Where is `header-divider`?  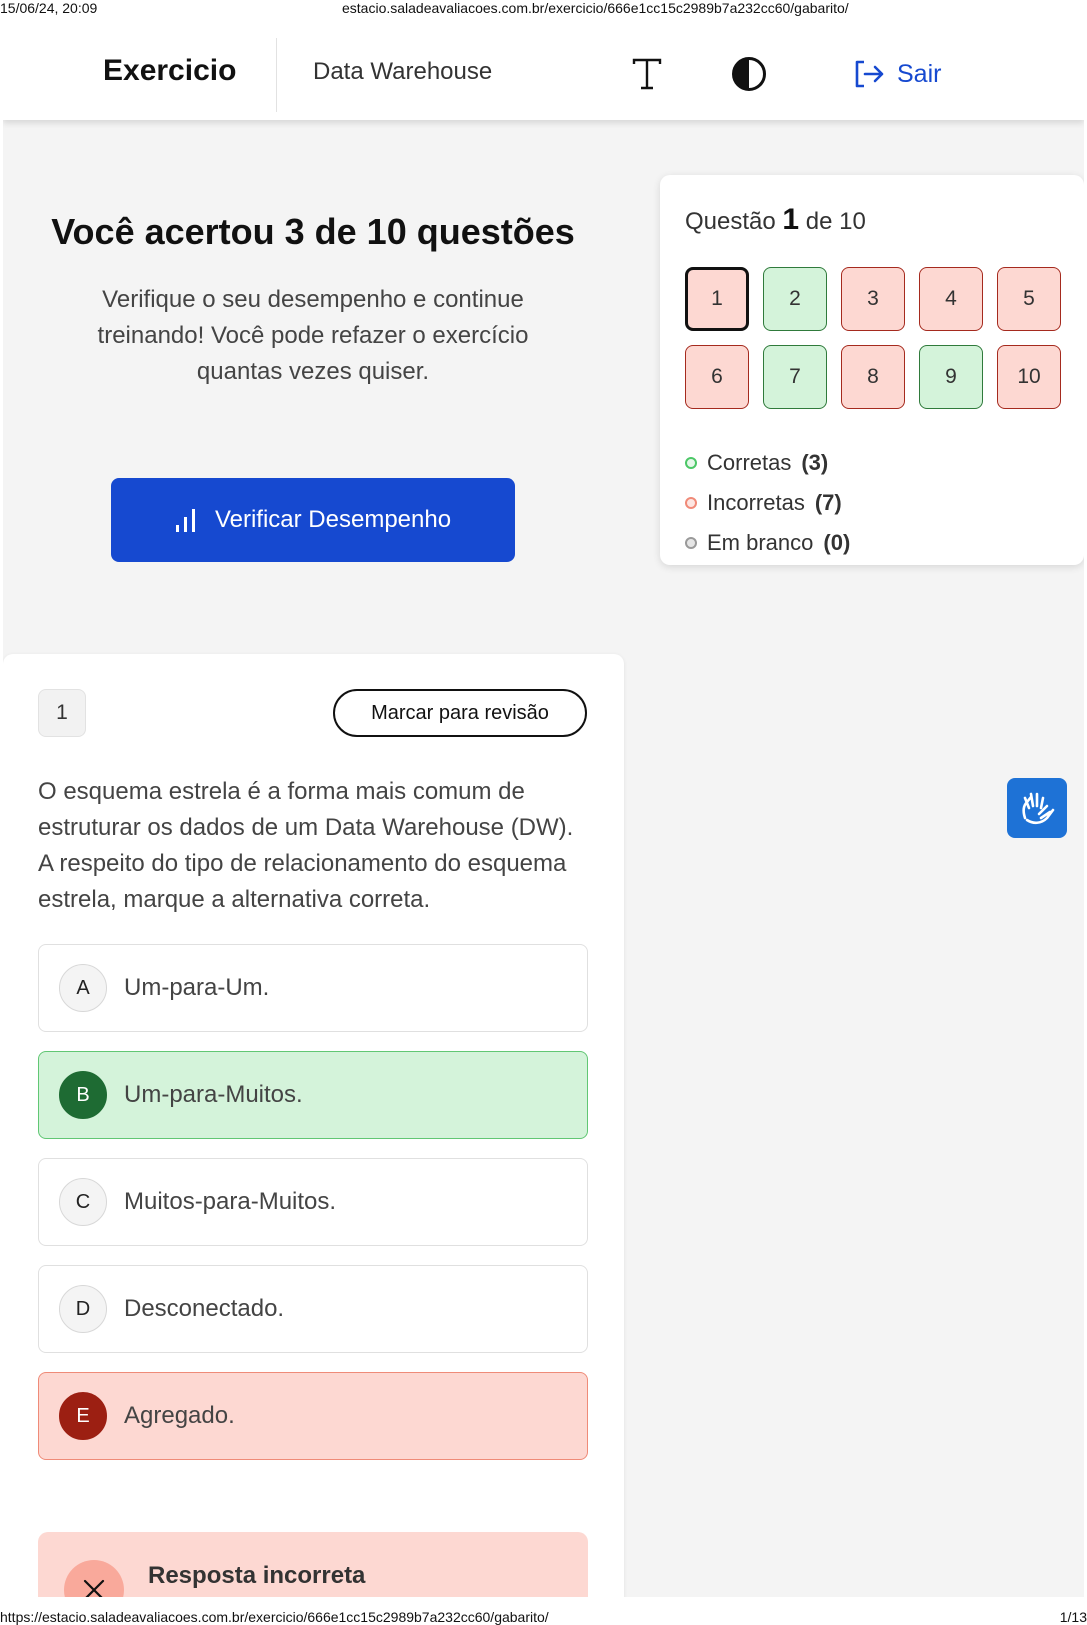
header-divider is located at coordinates (276, 75).